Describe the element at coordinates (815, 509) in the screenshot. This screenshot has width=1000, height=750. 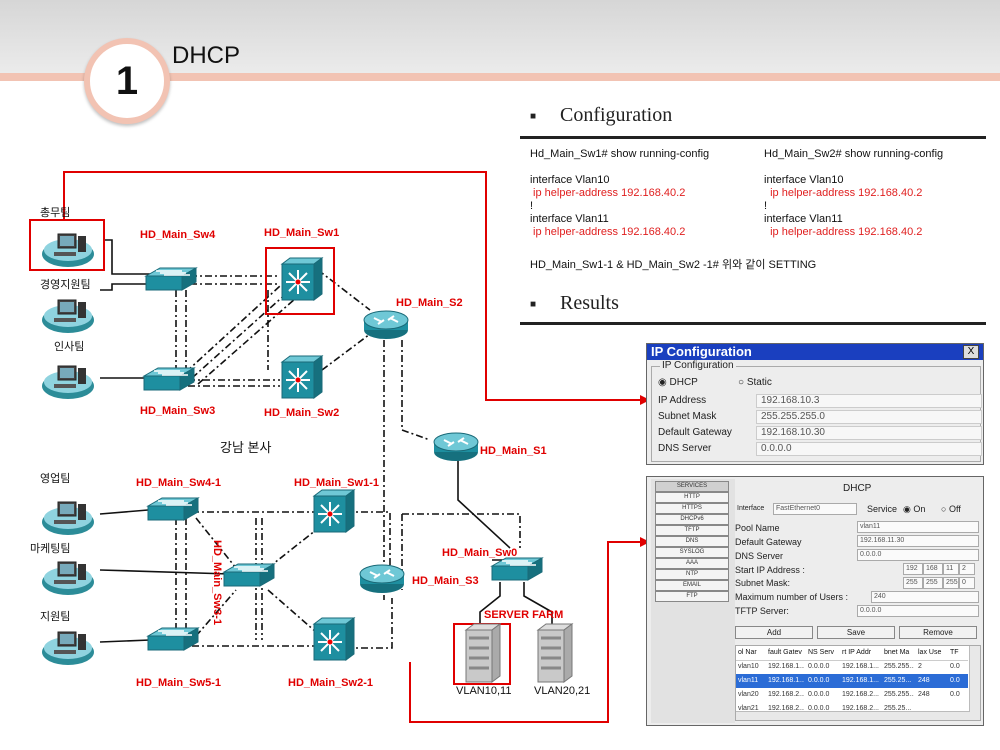
I see `interface-select: FastEthernet0` at that location.